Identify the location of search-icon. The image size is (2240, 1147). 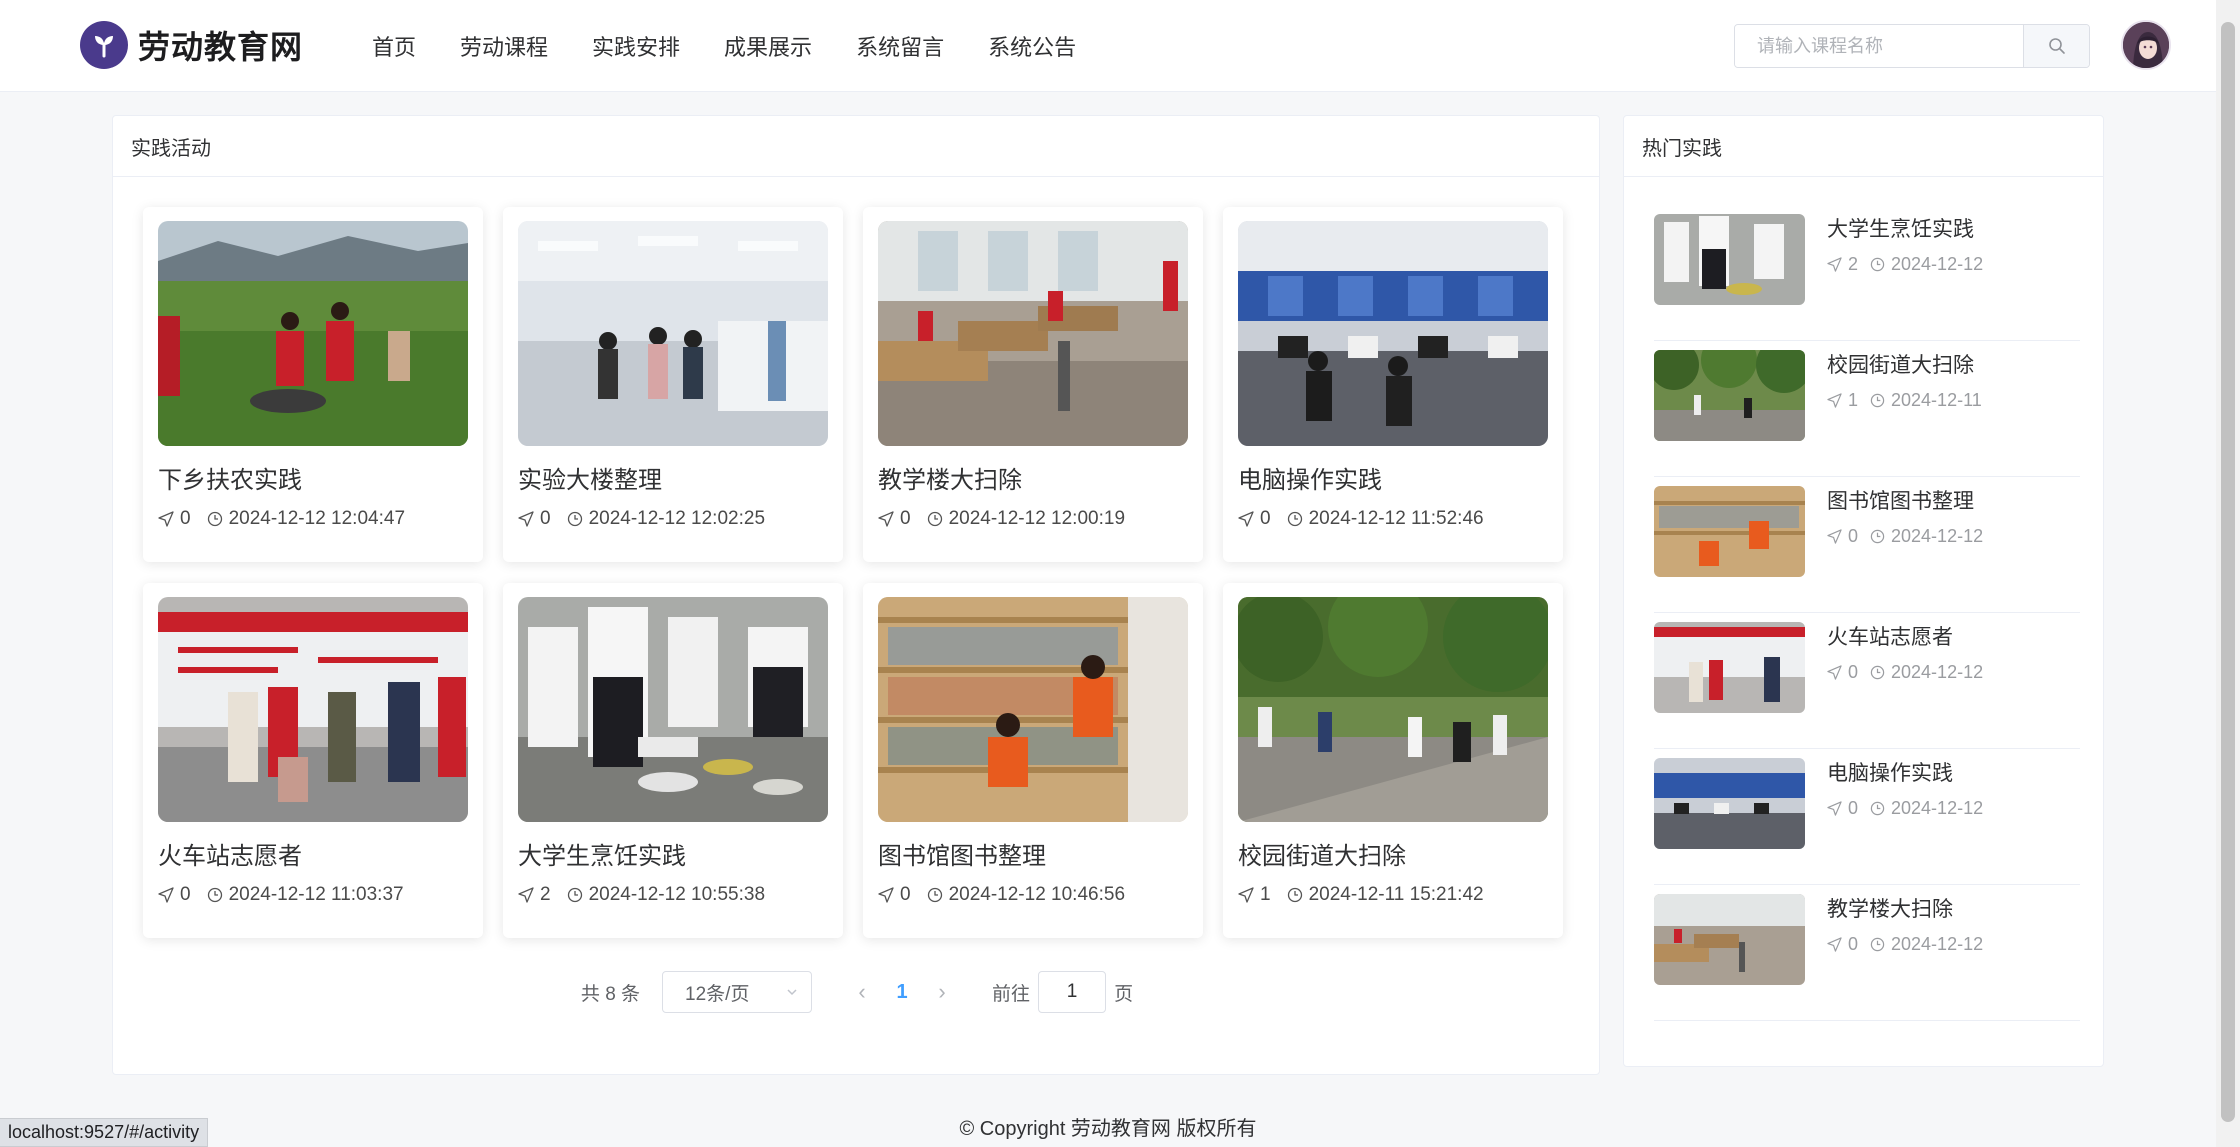
(2056, 46).